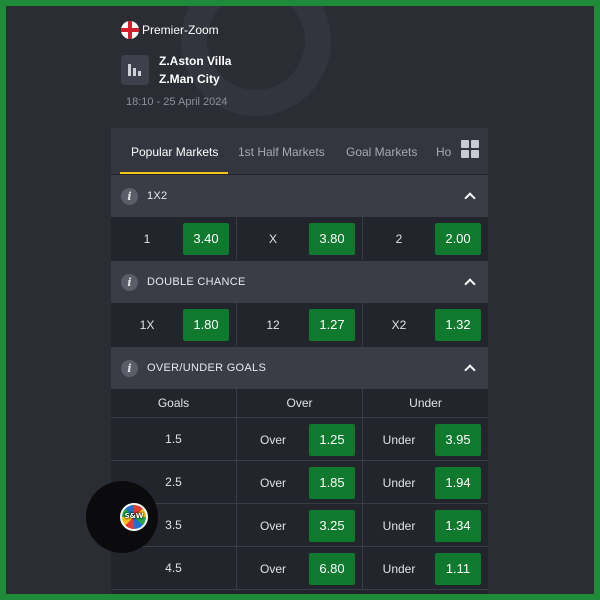  Describe the element at coordinates (332, 483) in the screenshot. I see `odds-button: 1.85` at that location.